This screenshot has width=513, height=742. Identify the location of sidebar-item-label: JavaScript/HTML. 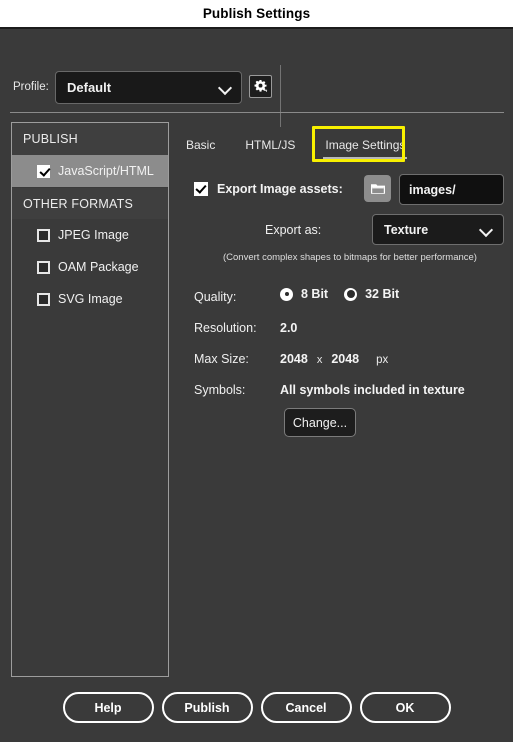
(106, 171).